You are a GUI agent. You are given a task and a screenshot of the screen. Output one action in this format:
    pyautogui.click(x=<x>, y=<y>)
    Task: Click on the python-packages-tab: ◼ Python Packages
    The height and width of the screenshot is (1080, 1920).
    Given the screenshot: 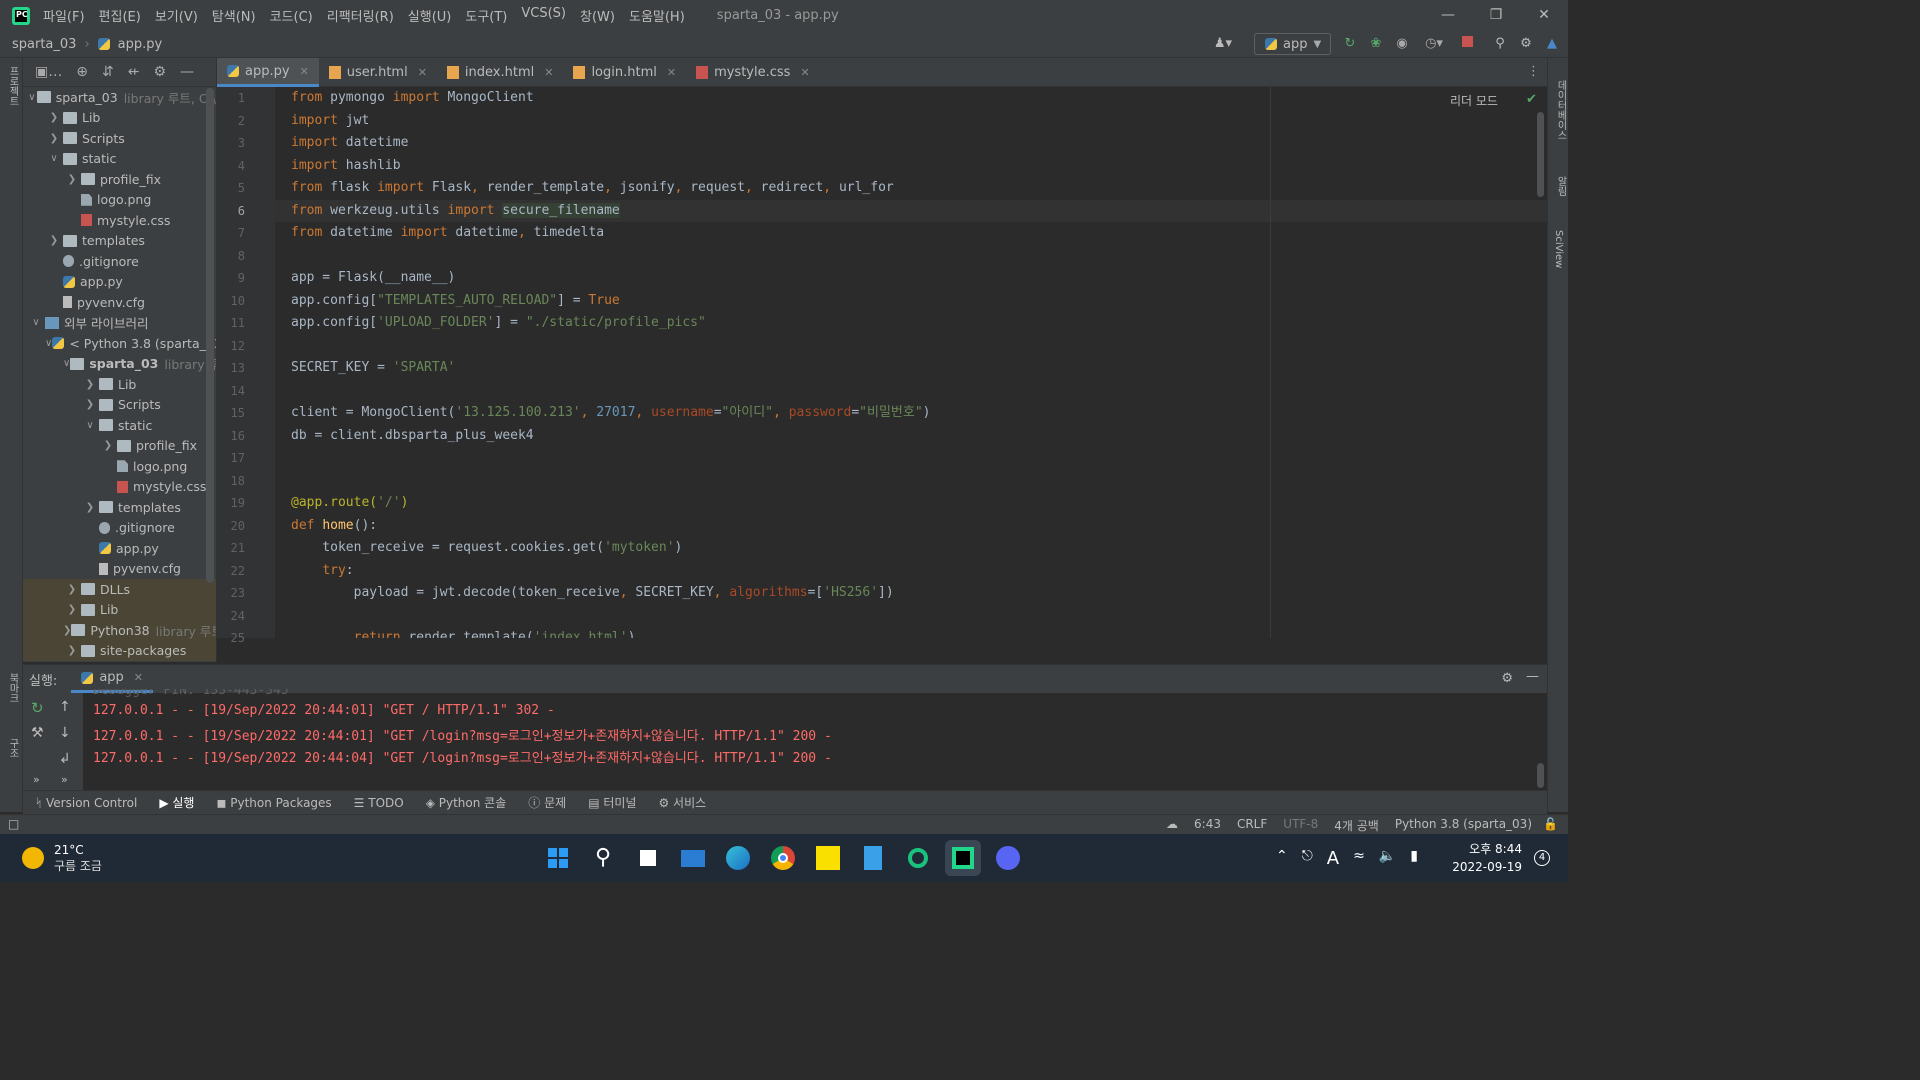 What is the action you would take?
    pyautogui.click(x=273, y=803)
    